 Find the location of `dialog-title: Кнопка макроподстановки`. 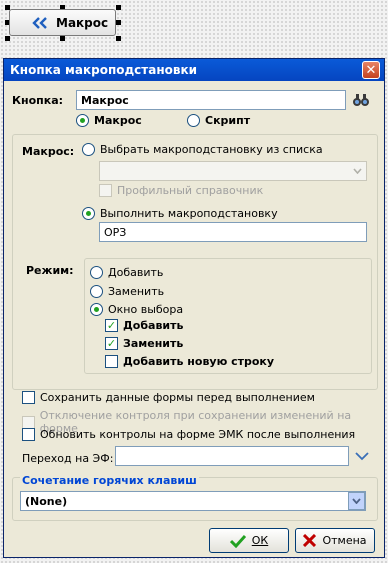

dialog-title: Кнопка макроподстановки is located at coordinates (104, 70).